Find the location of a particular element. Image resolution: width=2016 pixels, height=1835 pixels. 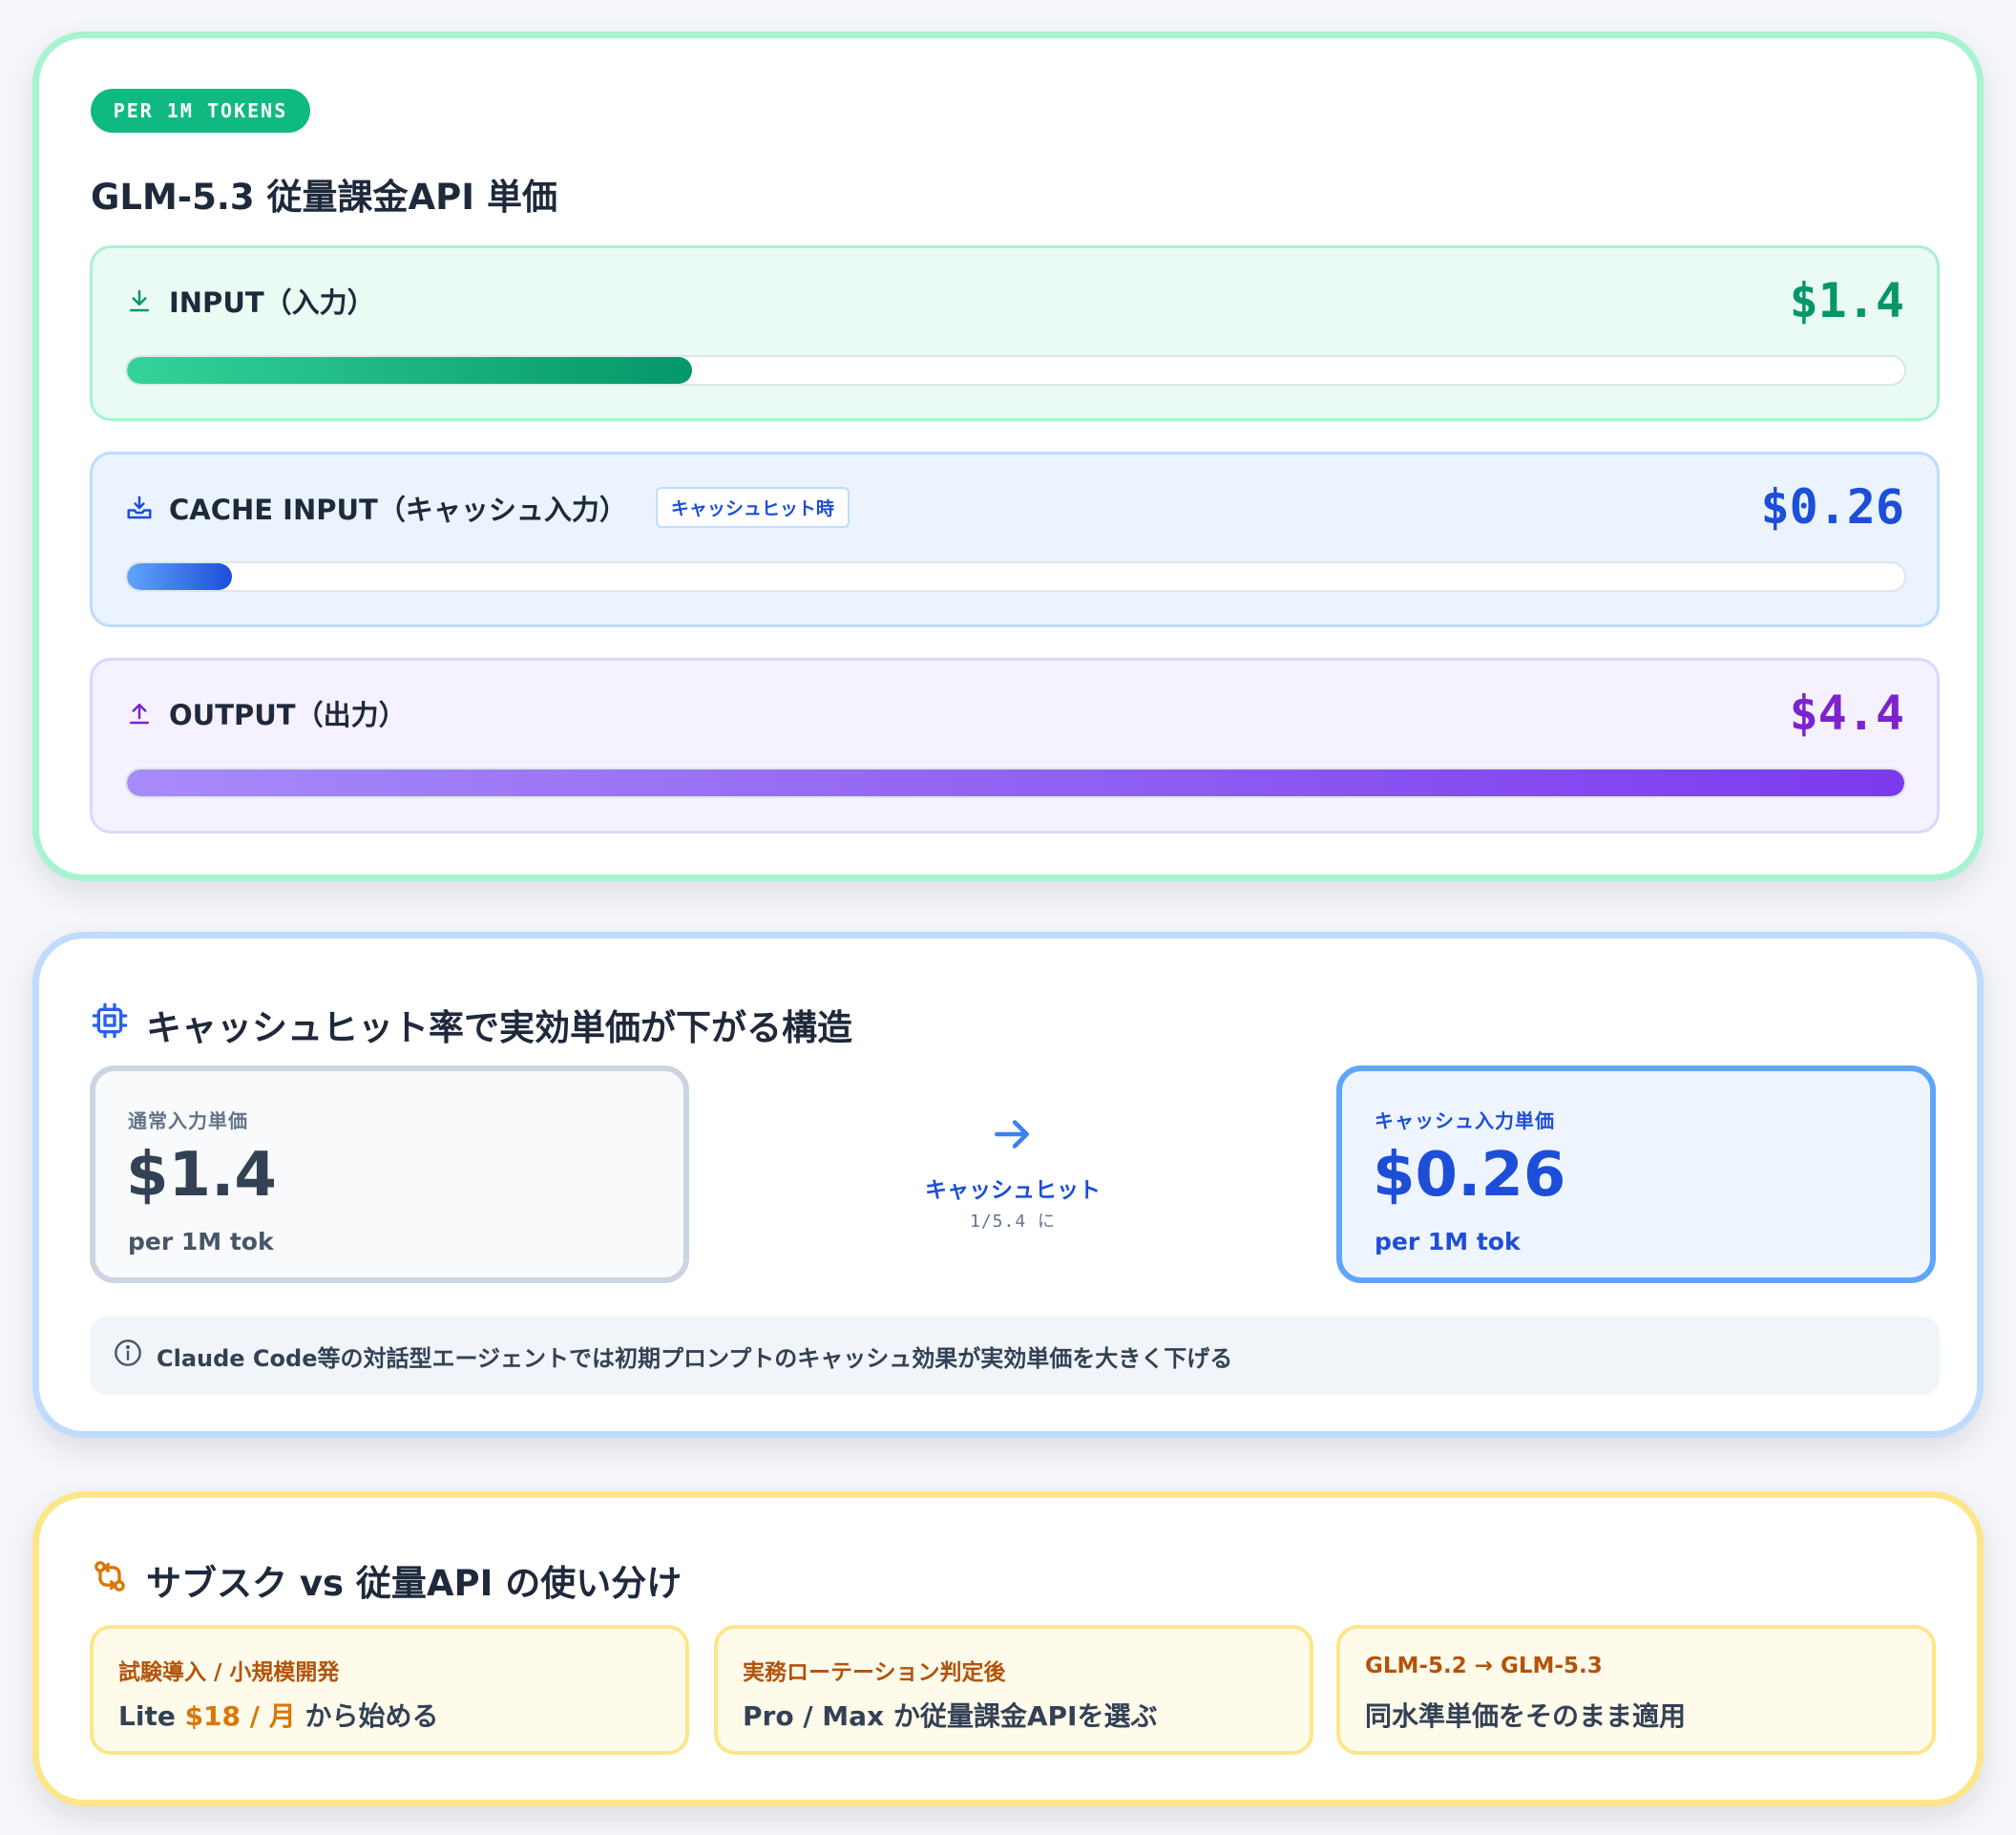

usage-body-text: 同水準単価をそのまま適用 is located at coordinates (1526, 1716).